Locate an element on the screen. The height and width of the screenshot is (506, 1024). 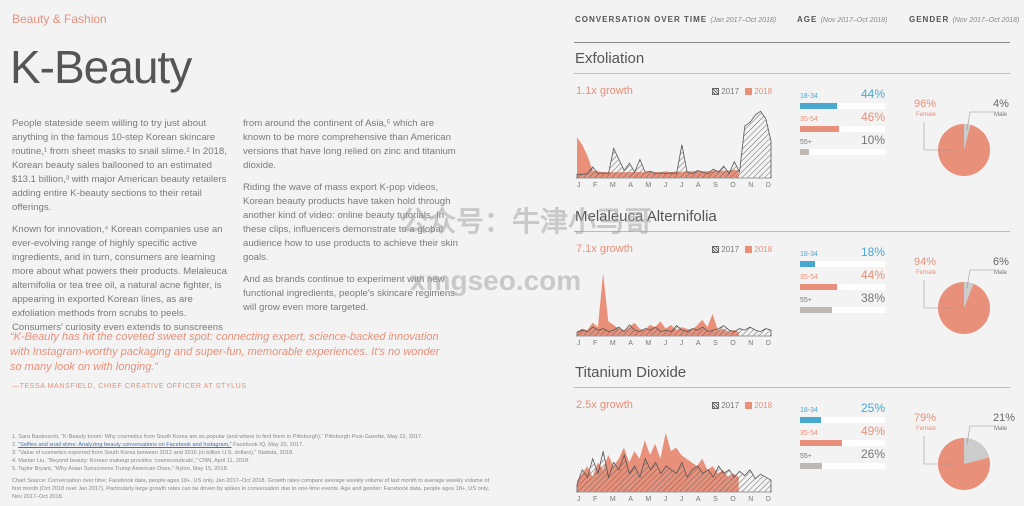
series-2018-area is located at coordinates (658, 304).